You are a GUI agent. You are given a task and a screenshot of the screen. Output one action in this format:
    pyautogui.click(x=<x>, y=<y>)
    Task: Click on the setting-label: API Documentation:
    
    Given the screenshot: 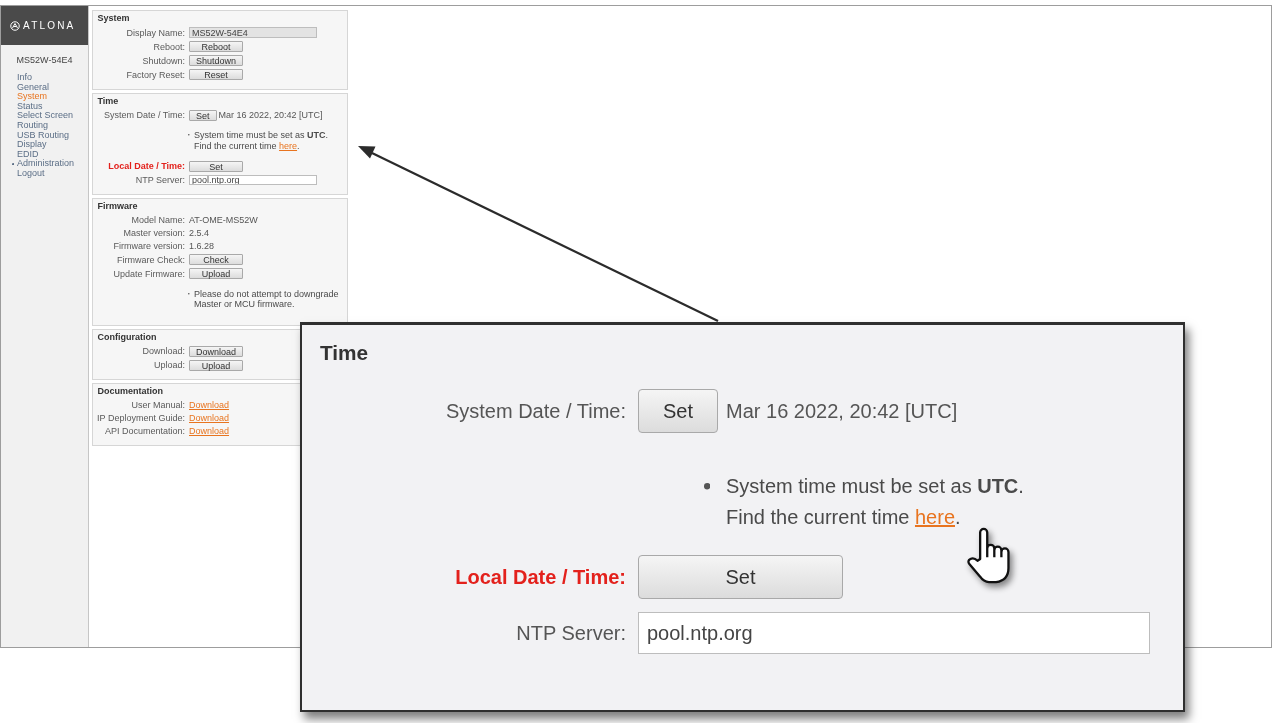 What is the action you would take?
    pyautogui.click(x=144, y=431)
    